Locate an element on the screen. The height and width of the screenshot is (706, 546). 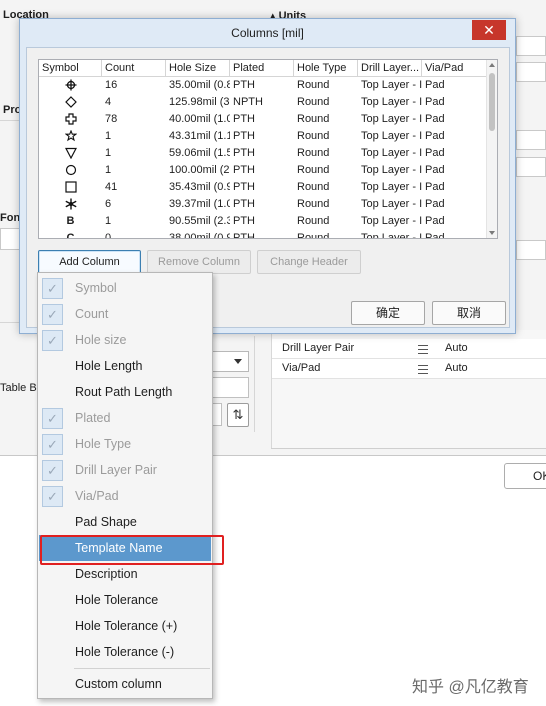
table-row: C 0 38.00mil (0.9 PTH Round Top Layer - I Pad is located at coordinates (263, 234).